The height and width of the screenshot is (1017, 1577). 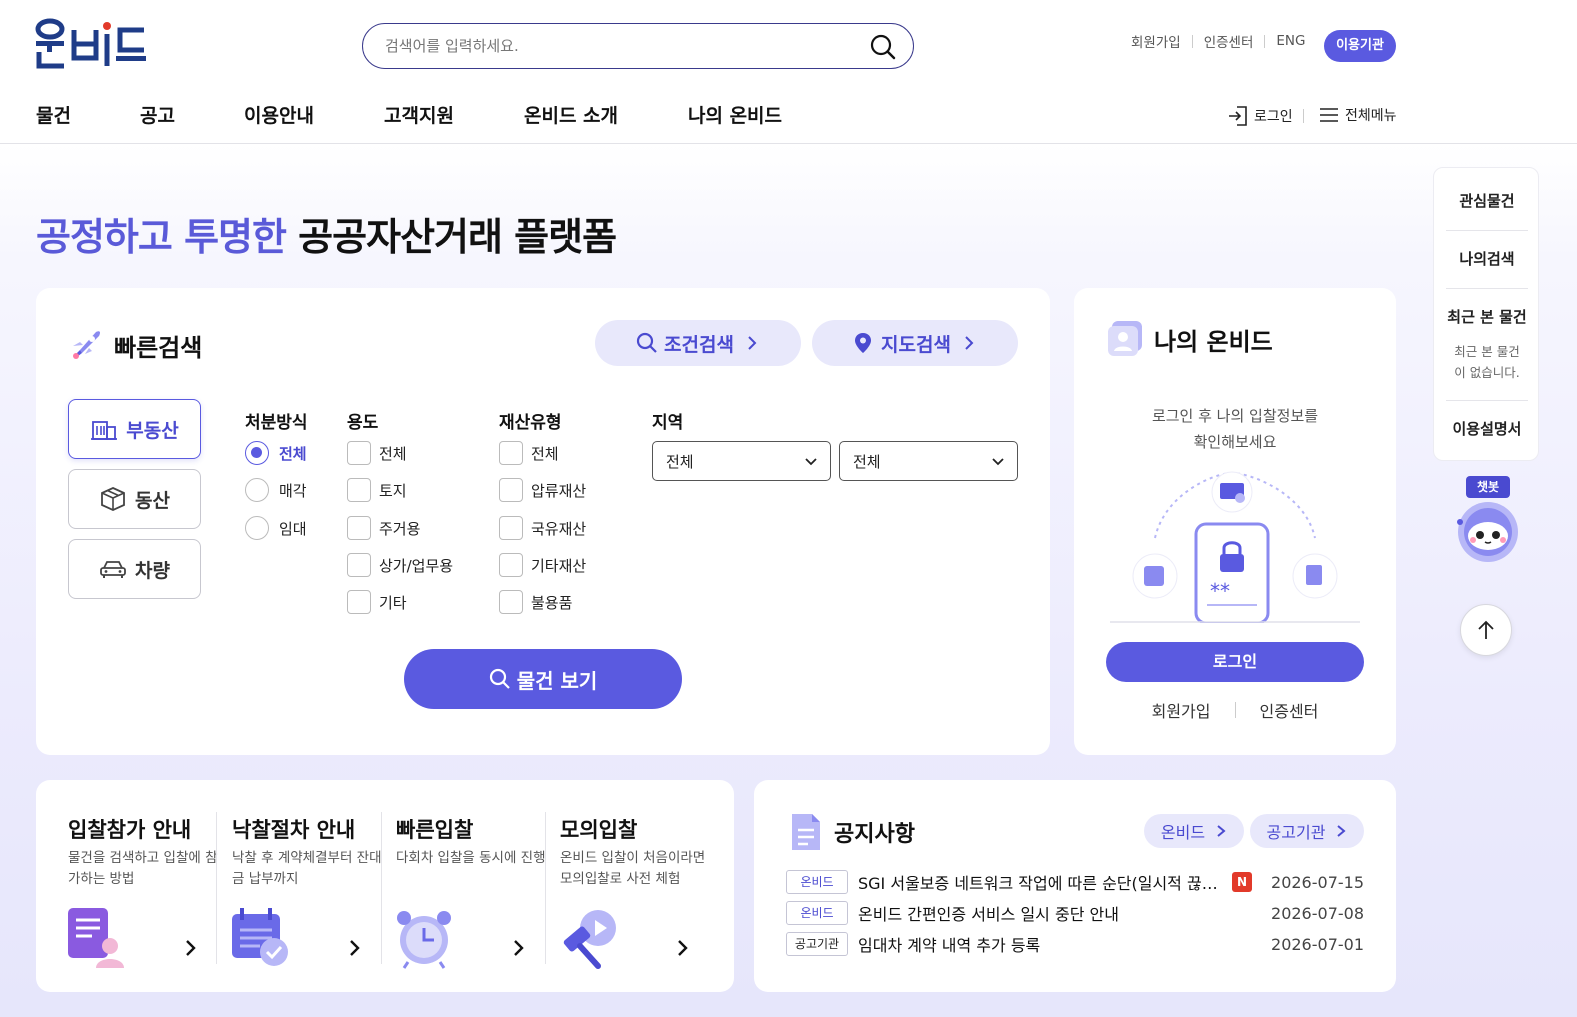 I want to click on hero-title: 공정하고 투명한 공공자산거래 플랫폼, so click(x=326, y=233).